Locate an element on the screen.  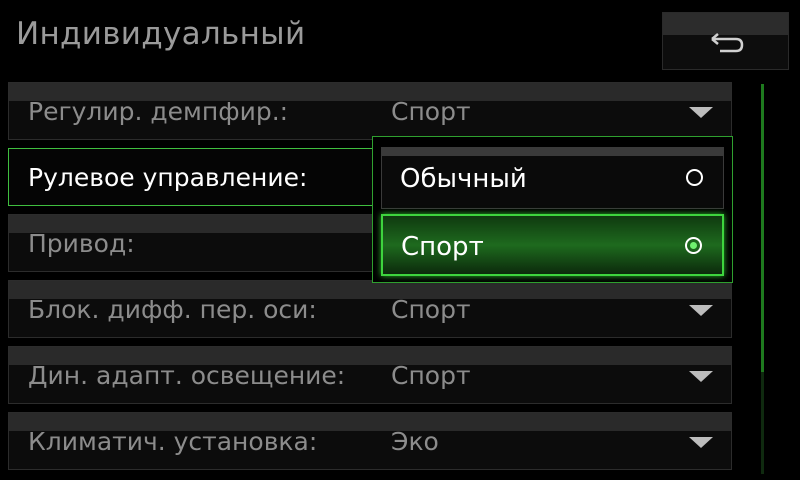
back-button is located at coordinates (725, 41).